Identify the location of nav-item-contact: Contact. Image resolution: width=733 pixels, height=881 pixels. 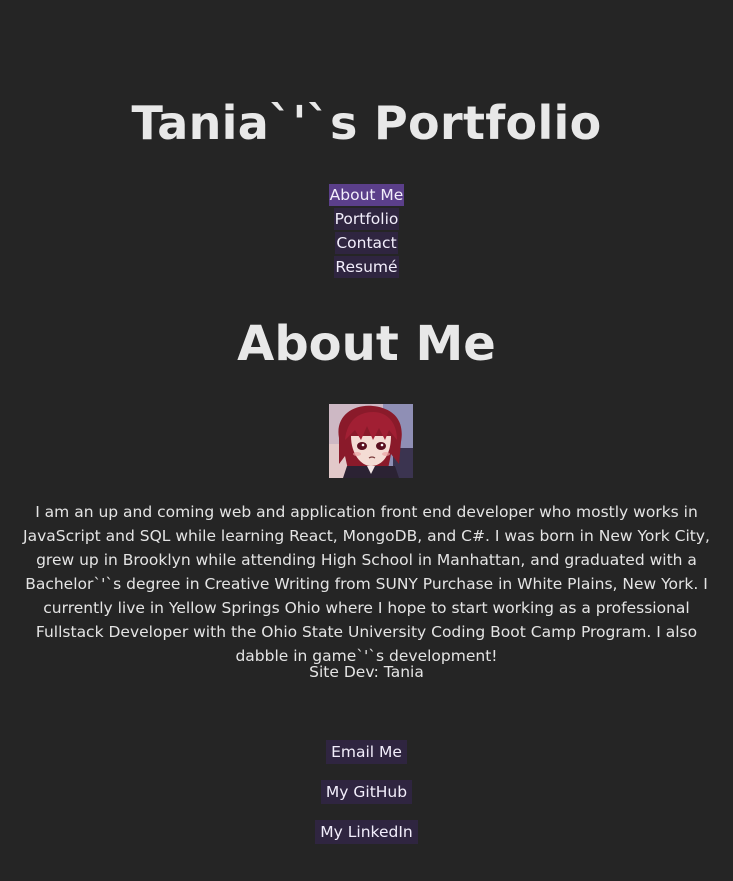
(366, 243).